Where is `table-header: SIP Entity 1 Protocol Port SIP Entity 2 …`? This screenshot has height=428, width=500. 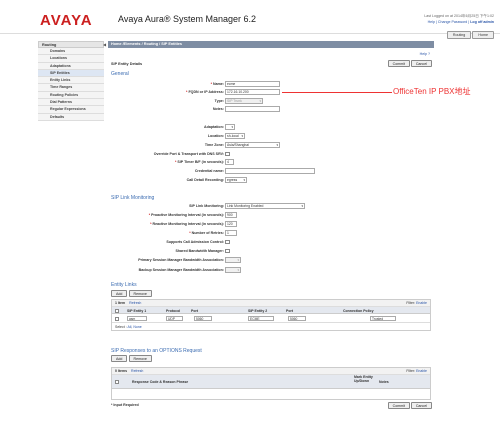 table-header: SIP Entity 1 Protocol Port SIP Entity 2 … is located at coordinates (271, 310).